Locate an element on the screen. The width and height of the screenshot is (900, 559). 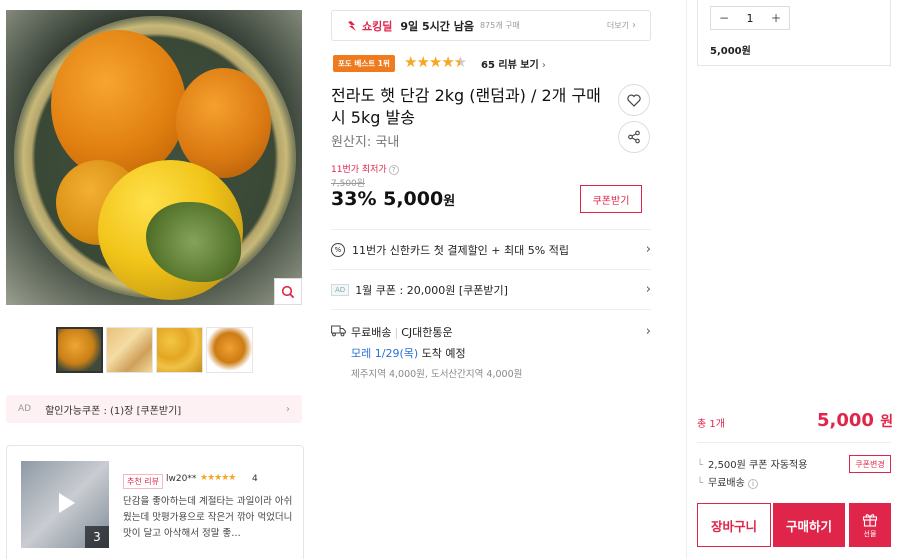
total-price: 5,000 원 is located at coordinates (855, 420).